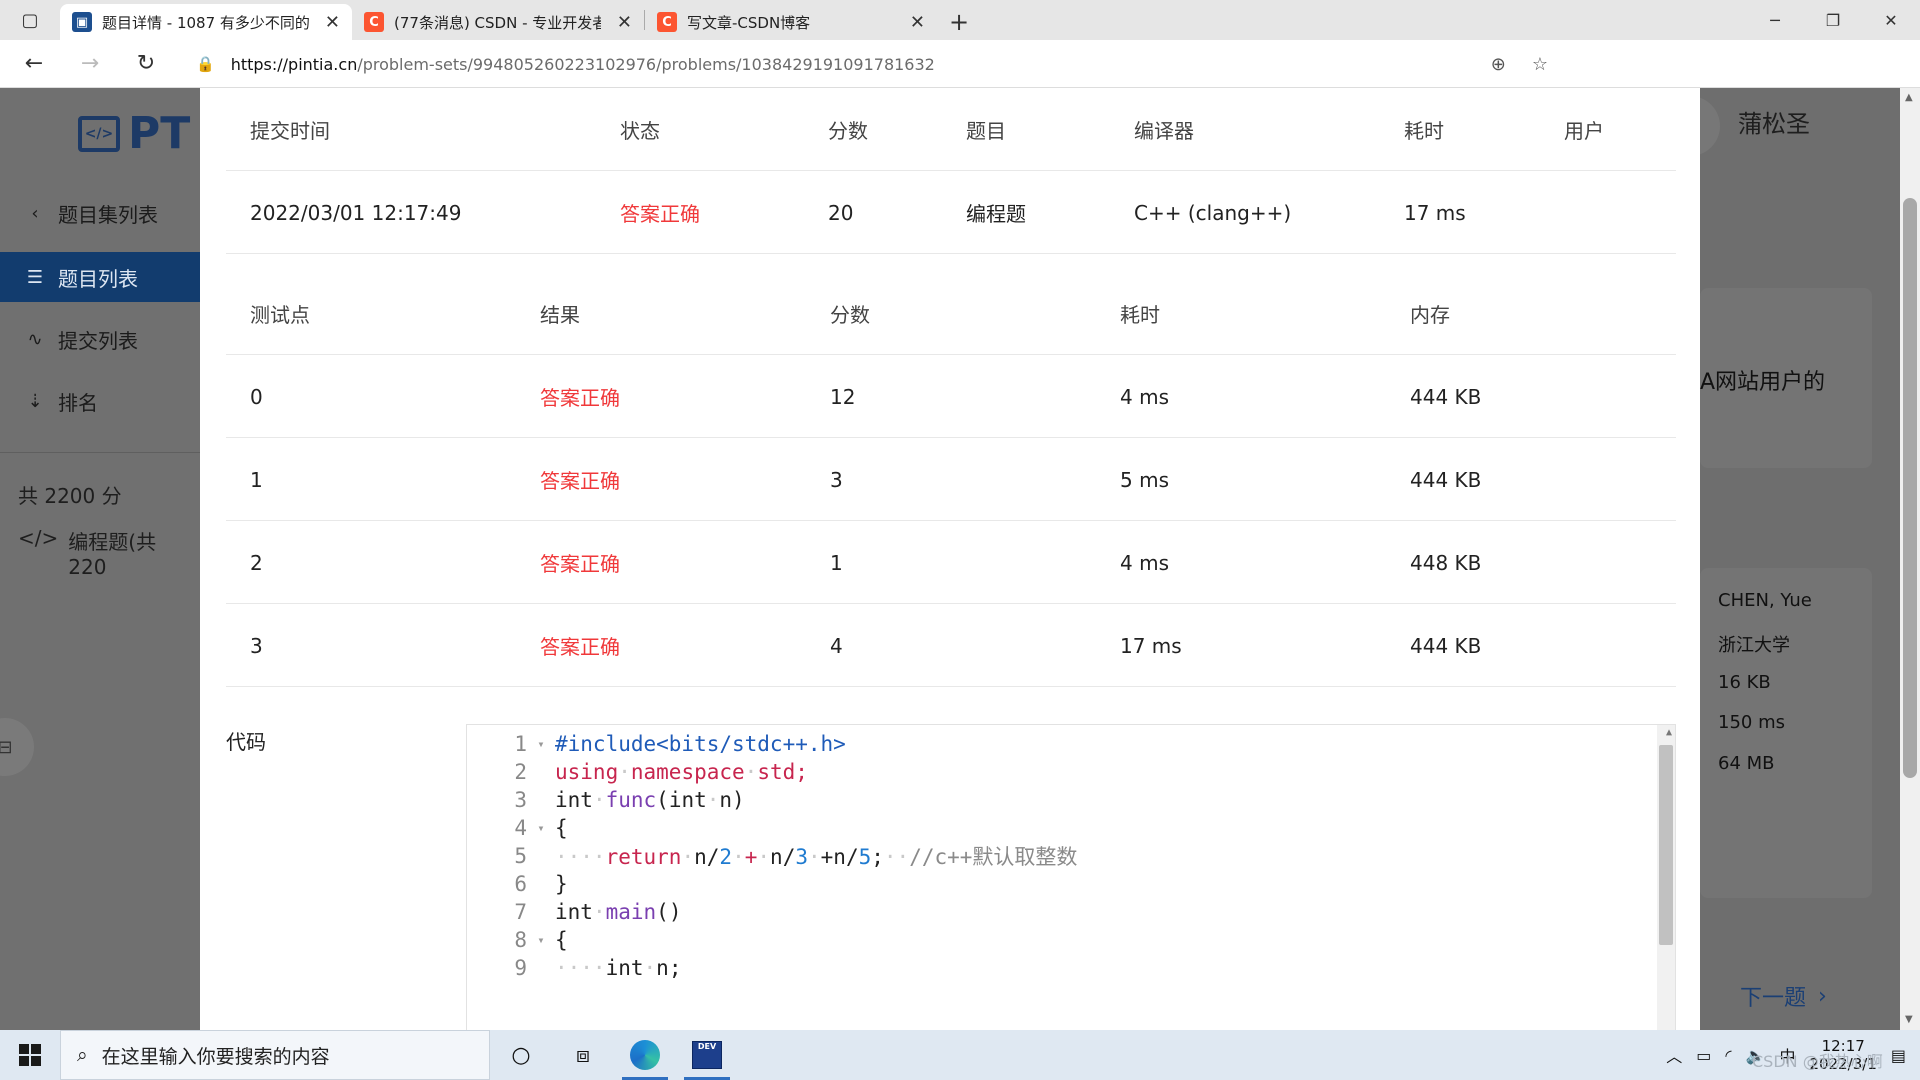 This screenshot has height=1080, width=1920. Describe the element at coordinates (669, 968) in the screenshot. I see `code-token: n;` at that location.